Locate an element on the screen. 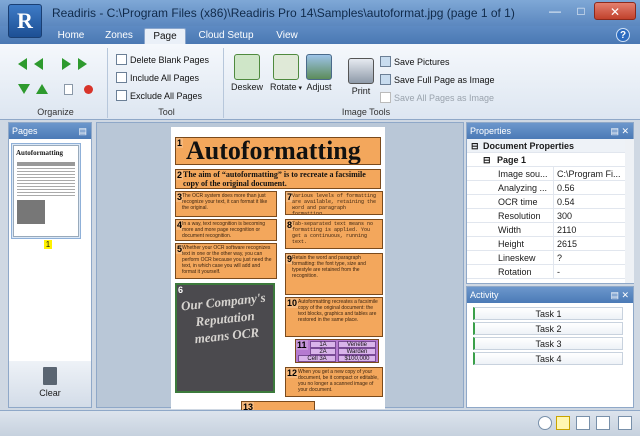 Image resolution: width=640 pixels, height=436 pixels. document-title: Autoformatting is located at coordinates (273, 151).